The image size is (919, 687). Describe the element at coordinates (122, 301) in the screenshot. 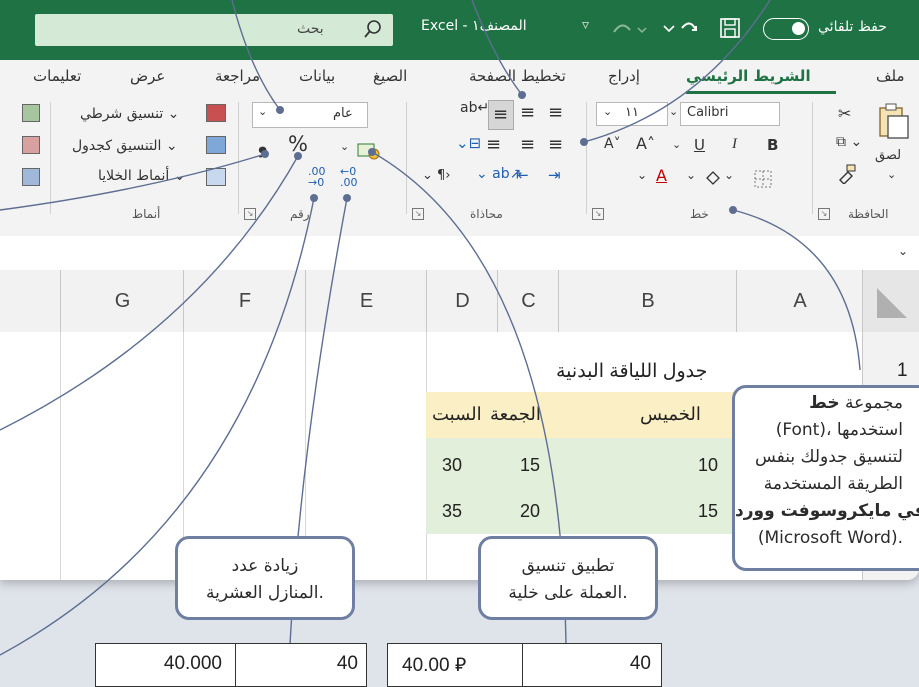

I see `column-header-g: G` at that location.